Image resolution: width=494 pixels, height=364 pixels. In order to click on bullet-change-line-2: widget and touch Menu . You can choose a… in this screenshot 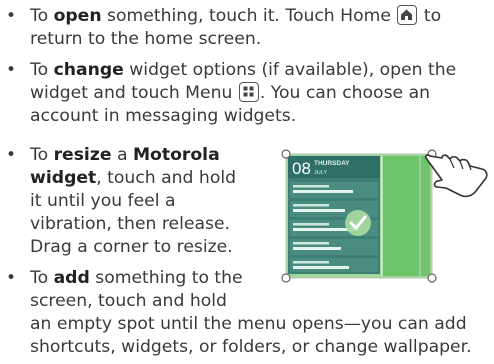, I will do `click(230, 93)`.